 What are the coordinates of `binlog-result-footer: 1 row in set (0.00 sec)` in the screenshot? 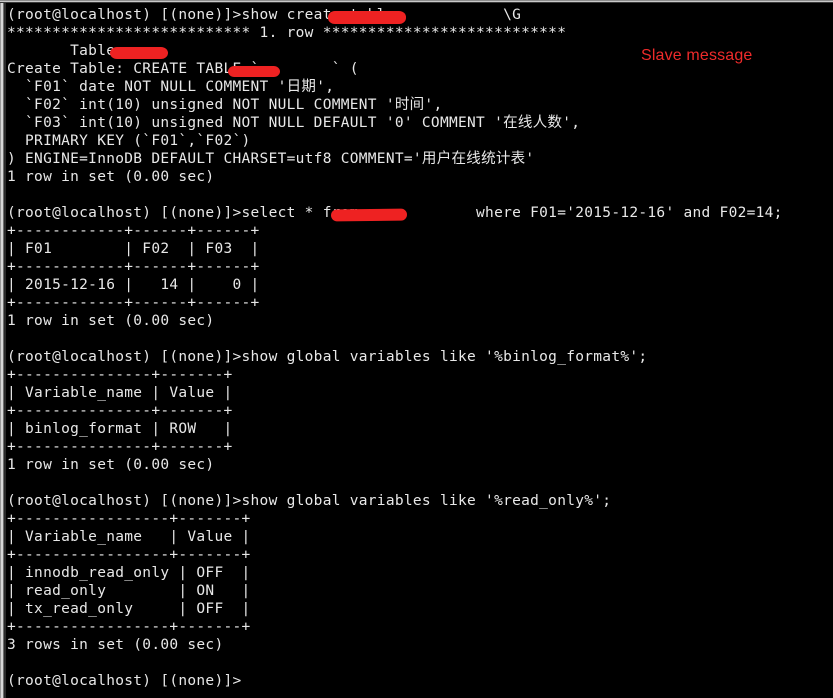 It's located at (111, 465).